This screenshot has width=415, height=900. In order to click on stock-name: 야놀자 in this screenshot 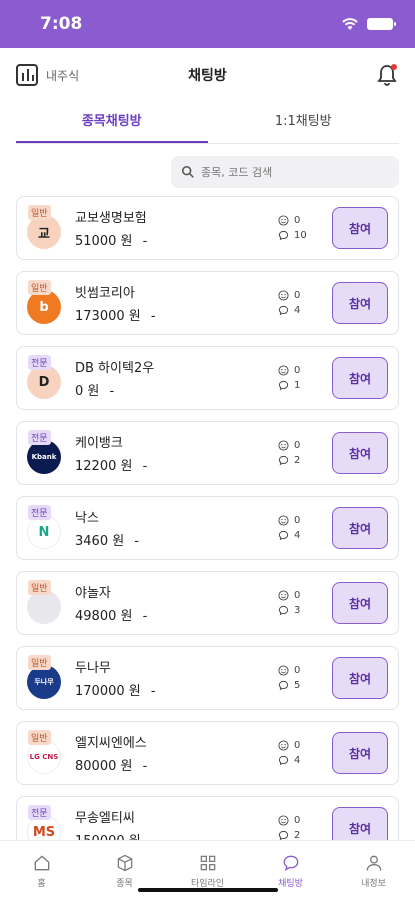, I will do `click(93, 593)`.